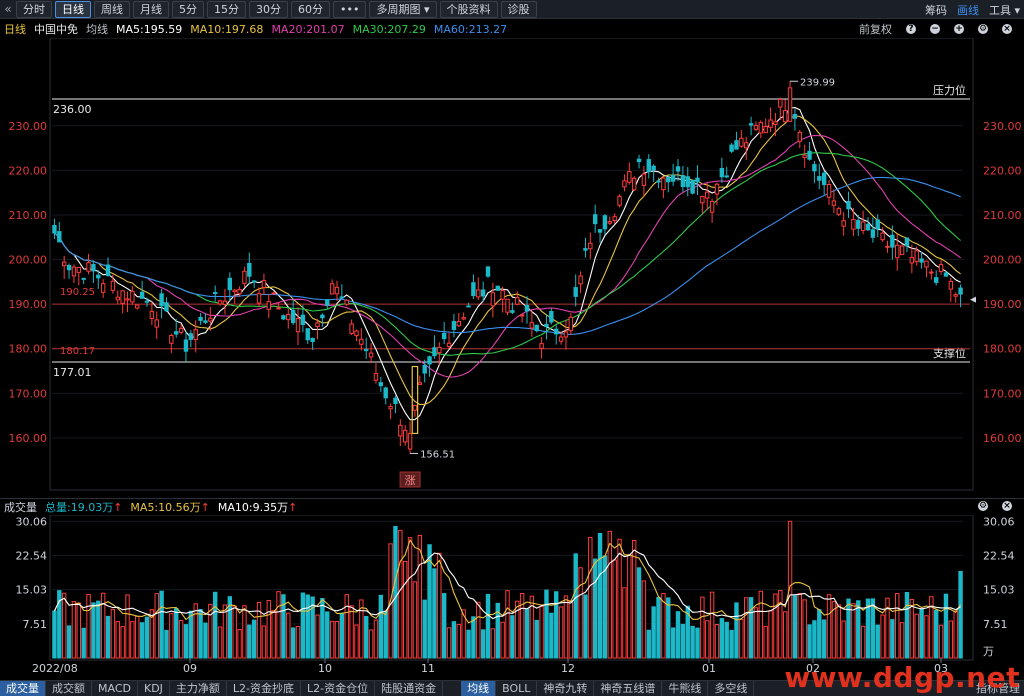 The width and height of the screenshot is (1024, 696). I want to click on indicator-tab: 成交额, so click(69, 688).